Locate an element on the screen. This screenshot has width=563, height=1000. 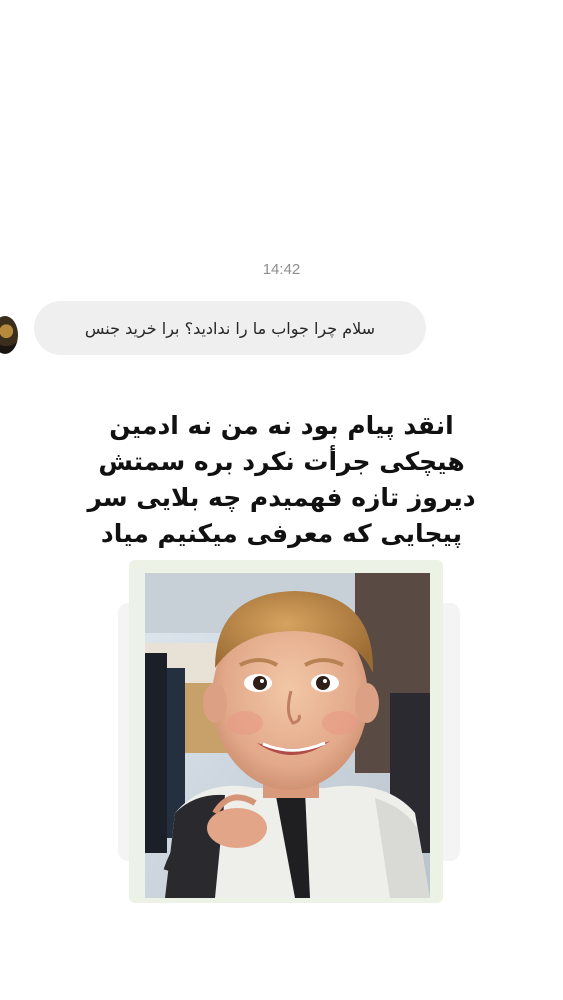
caption-line: پیجایی که معرفی میکنیم میاد is located at coordinates (281, 533).